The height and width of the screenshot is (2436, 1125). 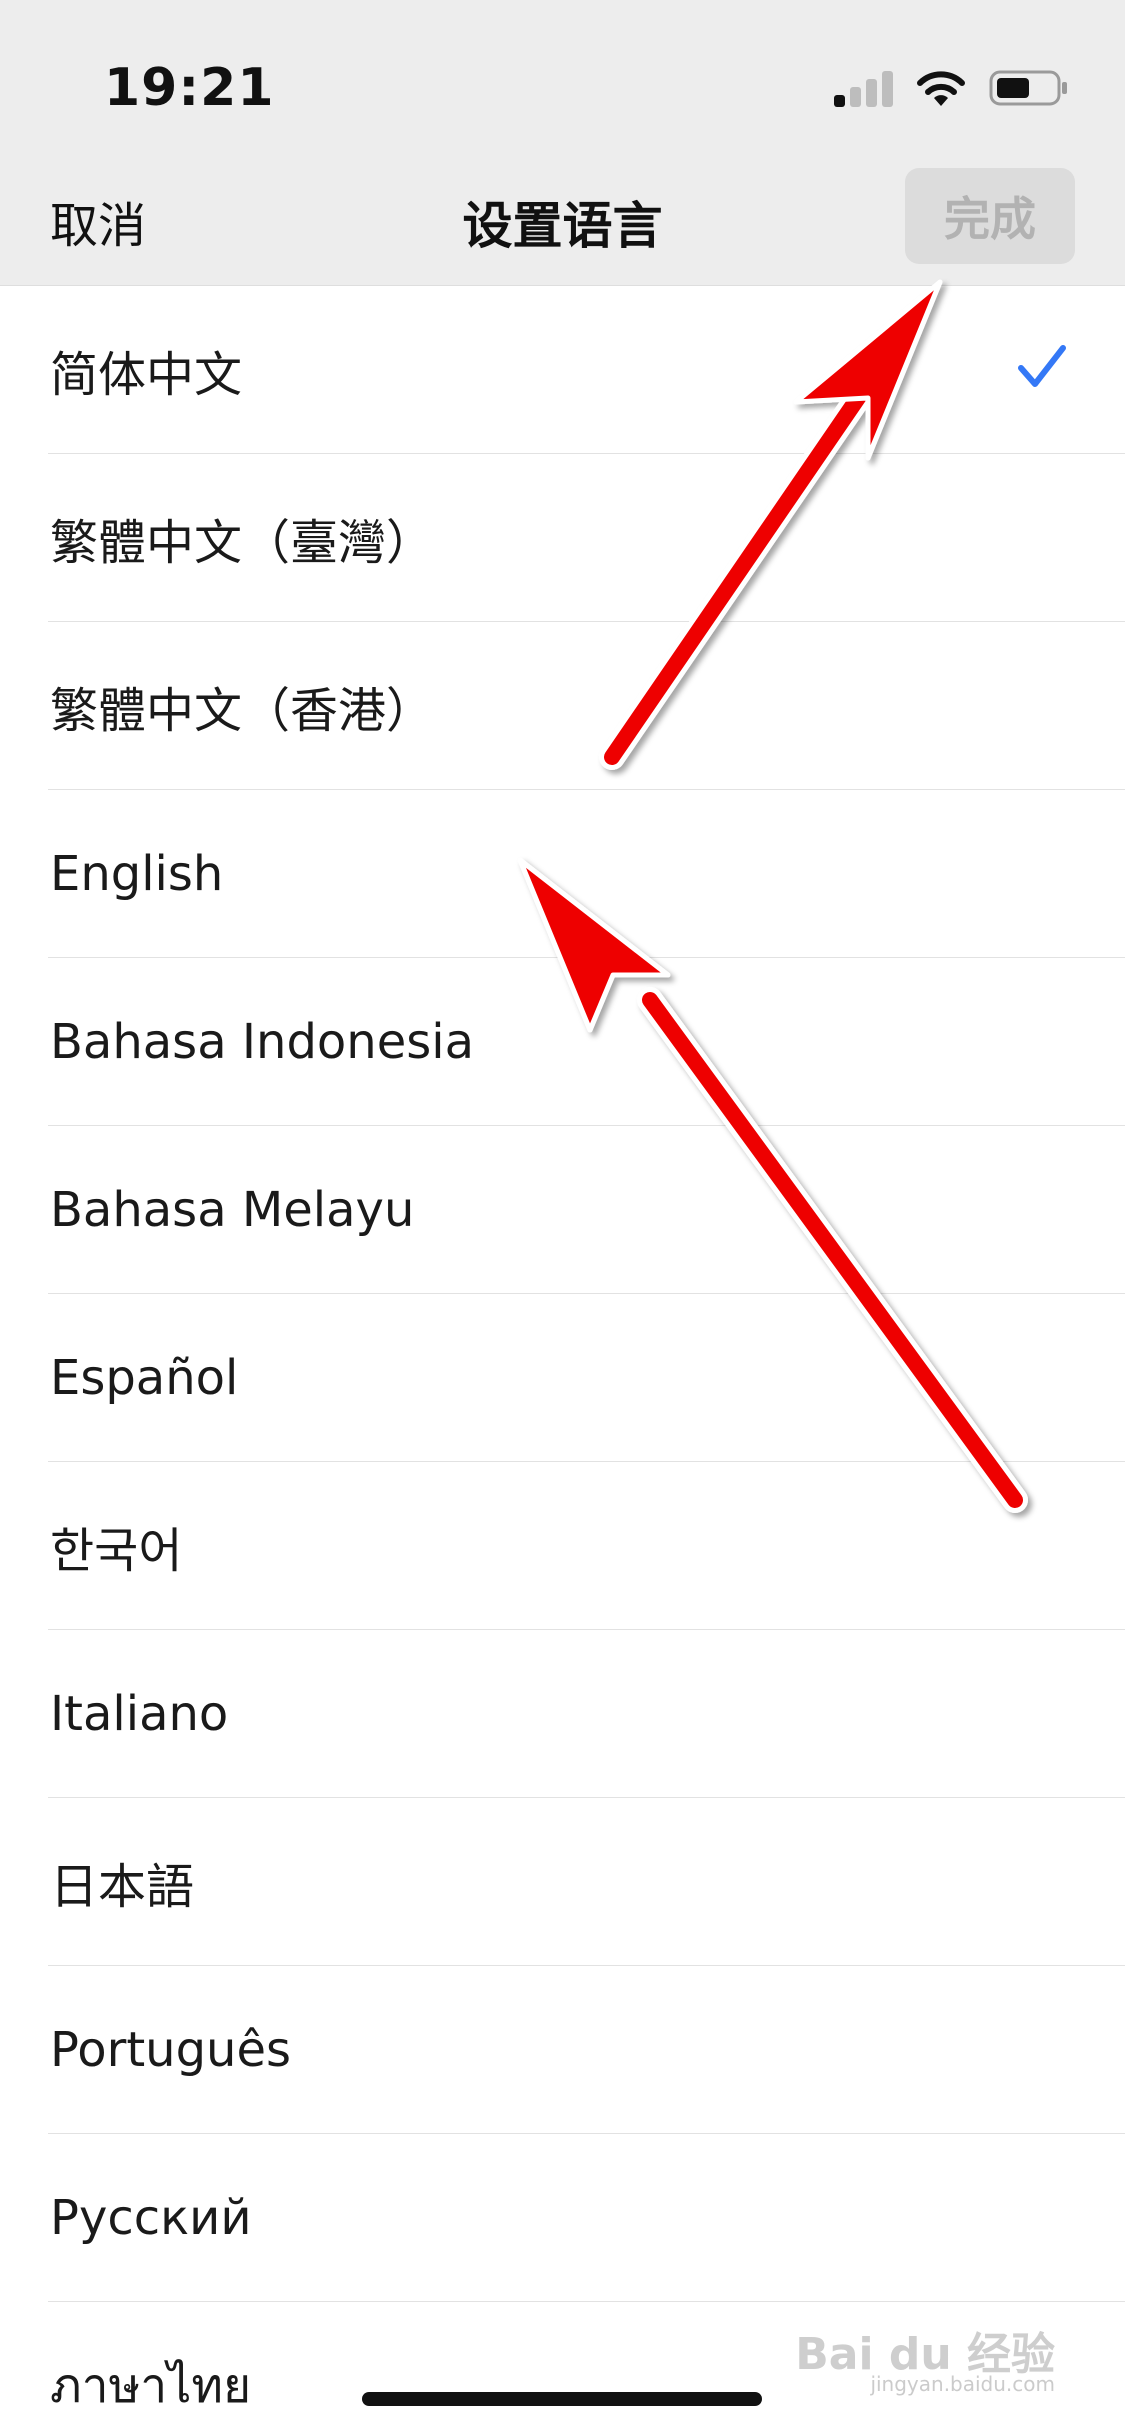 What do you see at coordinates (562, 2399) in the screenshot?
I see `home-indicator` at bounding box center [562, 2399].